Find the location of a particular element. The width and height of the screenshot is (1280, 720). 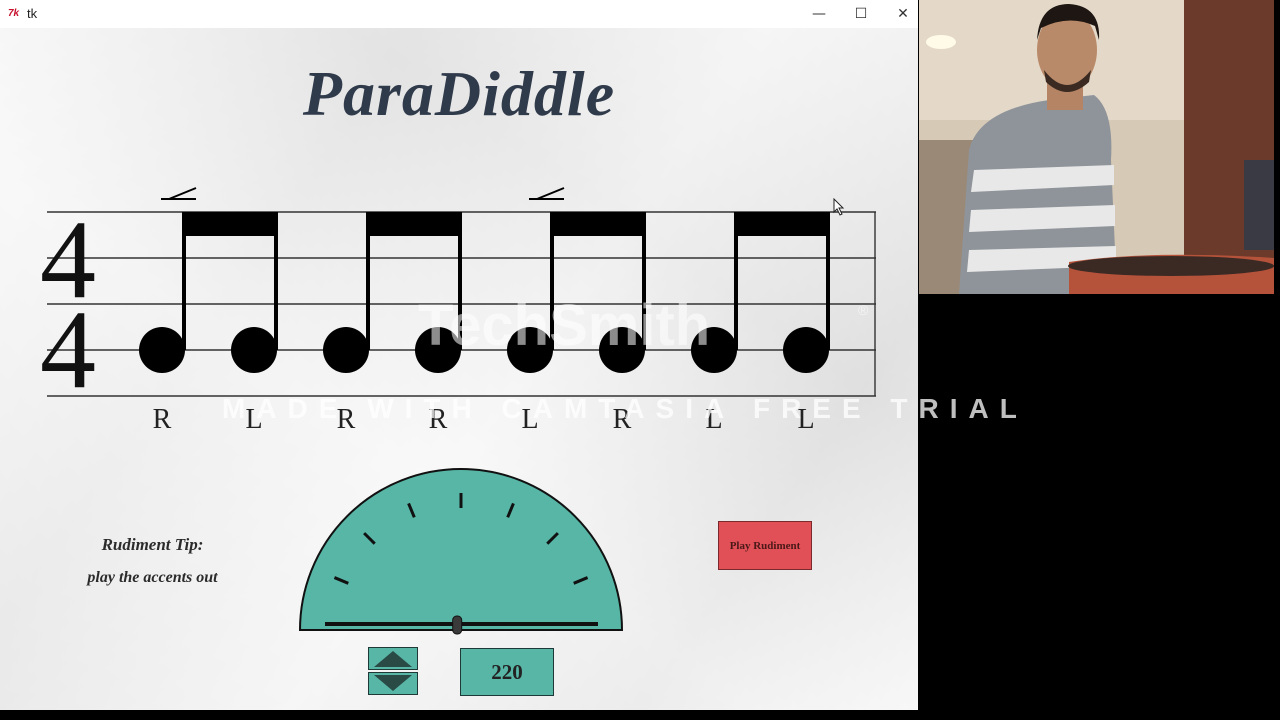

webcam-video is located at coordinates (1096, 147).